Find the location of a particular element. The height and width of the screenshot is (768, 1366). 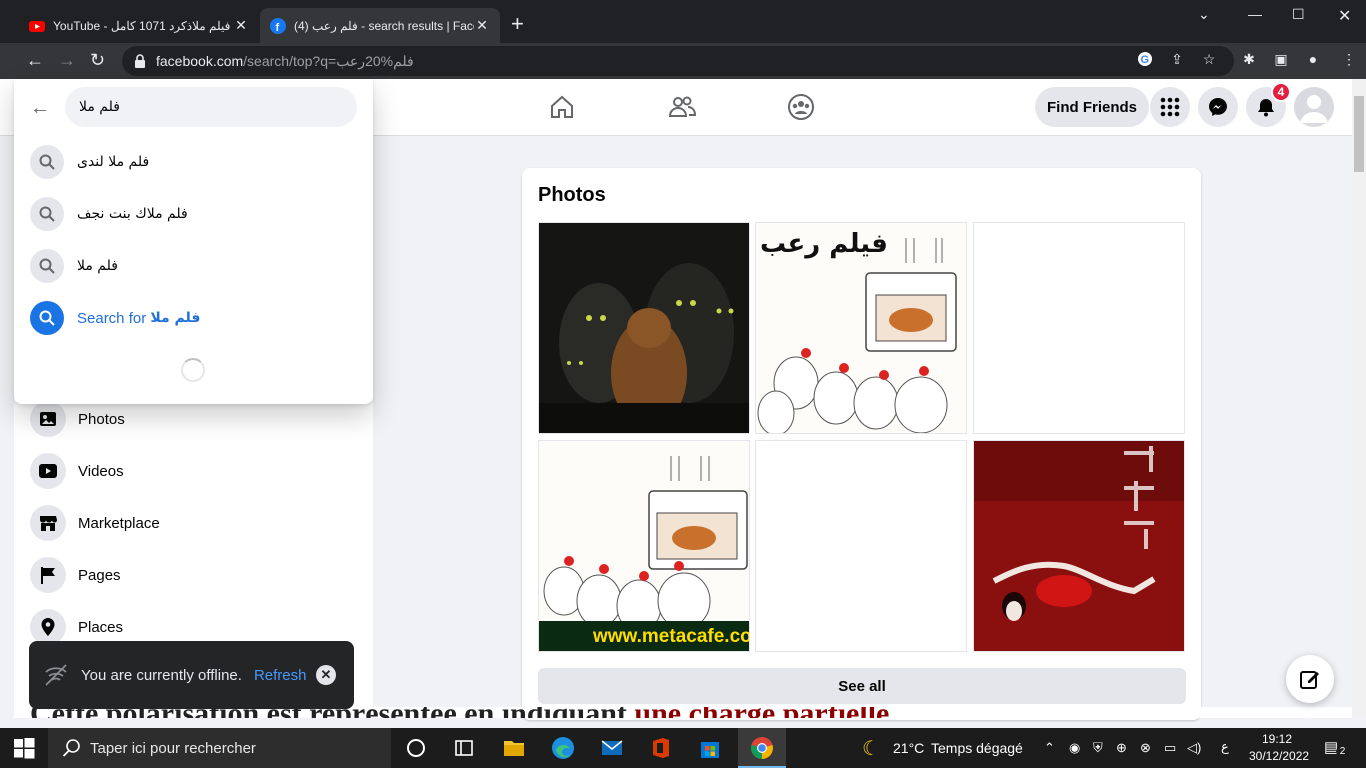

photos-icon is located at coordinates (48, 419).